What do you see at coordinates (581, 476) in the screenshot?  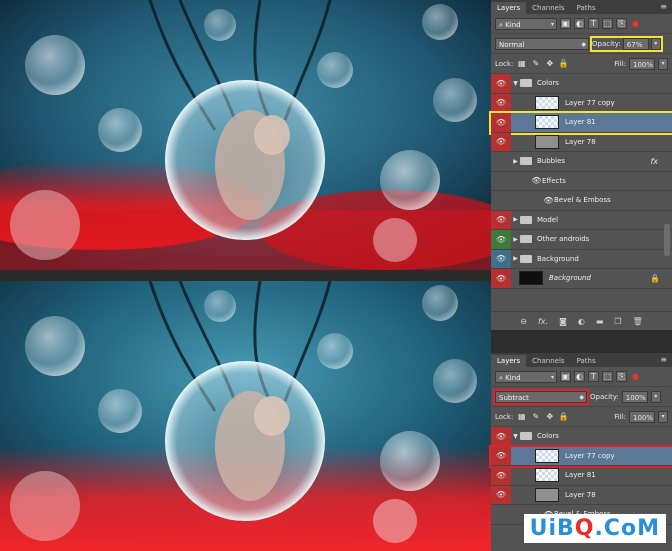 I see `layer-row: 👁 Layer 81` at bounding box center [581, 476].